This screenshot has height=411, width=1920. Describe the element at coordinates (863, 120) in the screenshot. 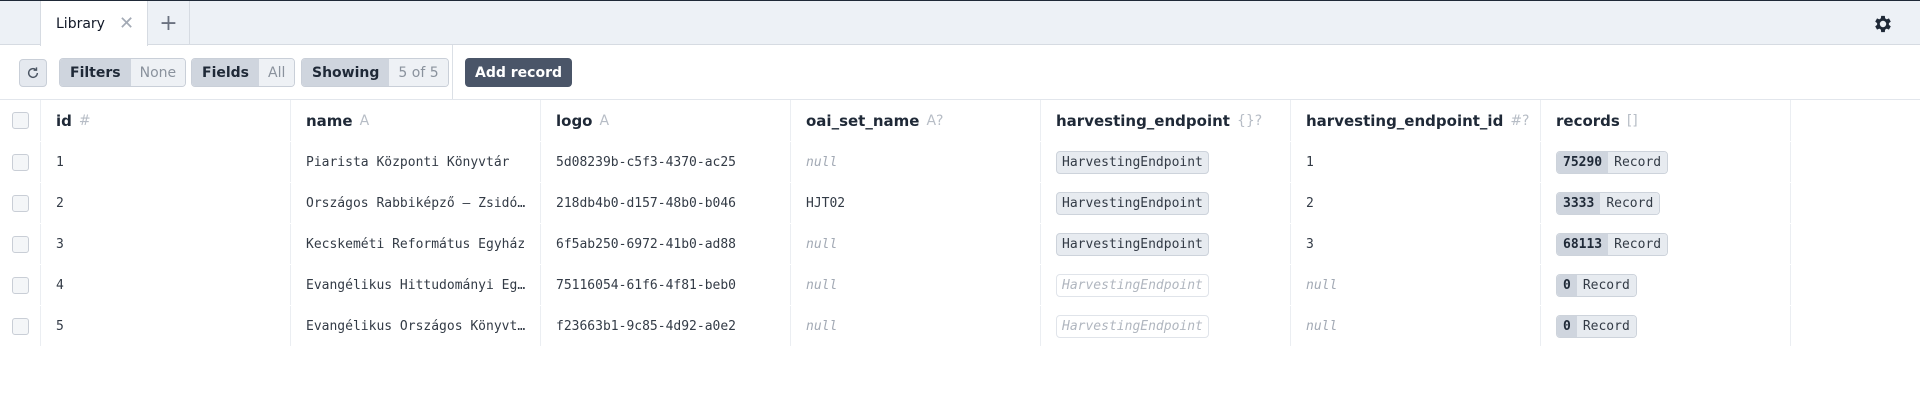

I see `column-name: oai_set_name` at that location.